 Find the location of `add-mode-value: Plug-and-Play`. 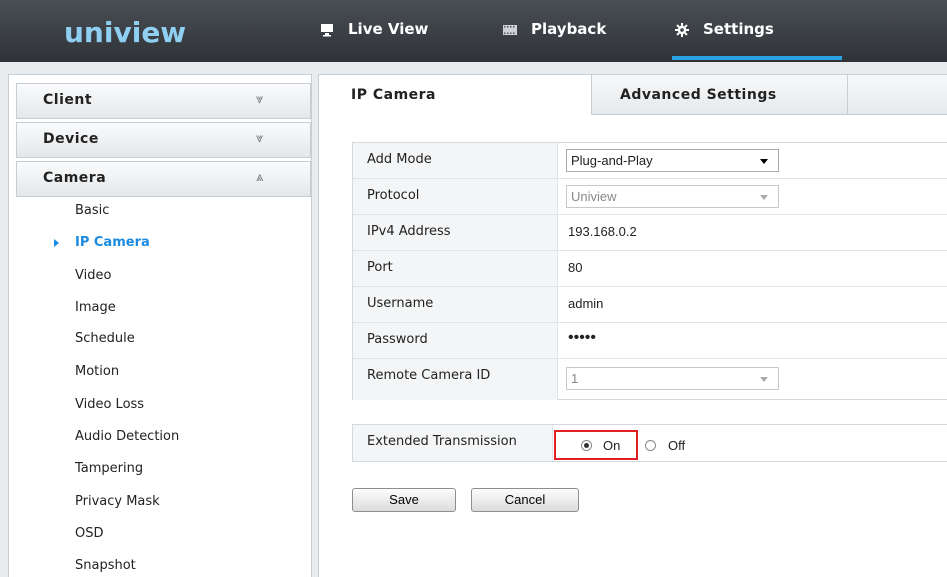

add-mode-value: Plug-and-Play is located at coordinates (612, 160).